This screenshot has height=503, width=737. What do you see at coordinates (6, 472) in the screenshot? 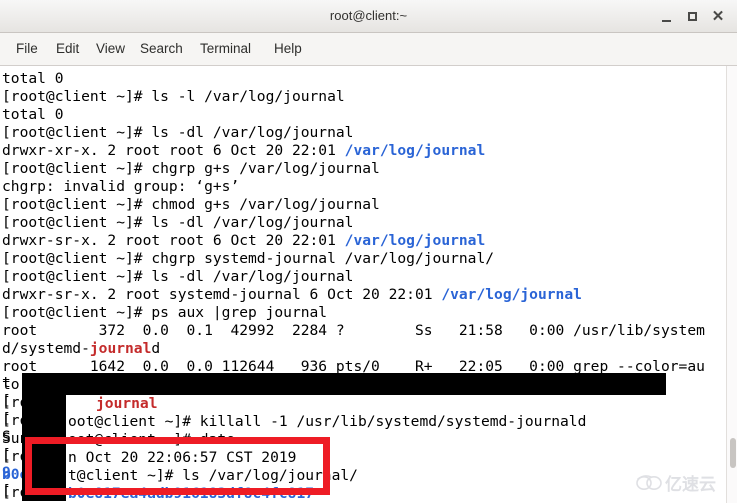
I see `background-terminal-char: 9` at bounding box center [6, 472].